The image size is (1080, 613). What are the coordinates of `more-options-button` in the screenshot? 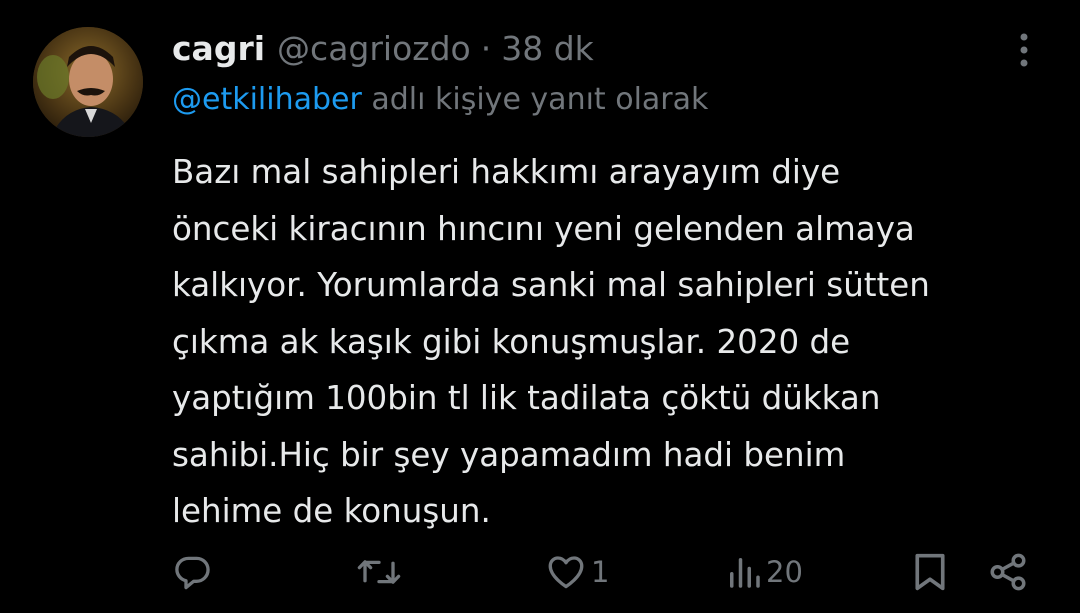 It's located at (1024, 50).